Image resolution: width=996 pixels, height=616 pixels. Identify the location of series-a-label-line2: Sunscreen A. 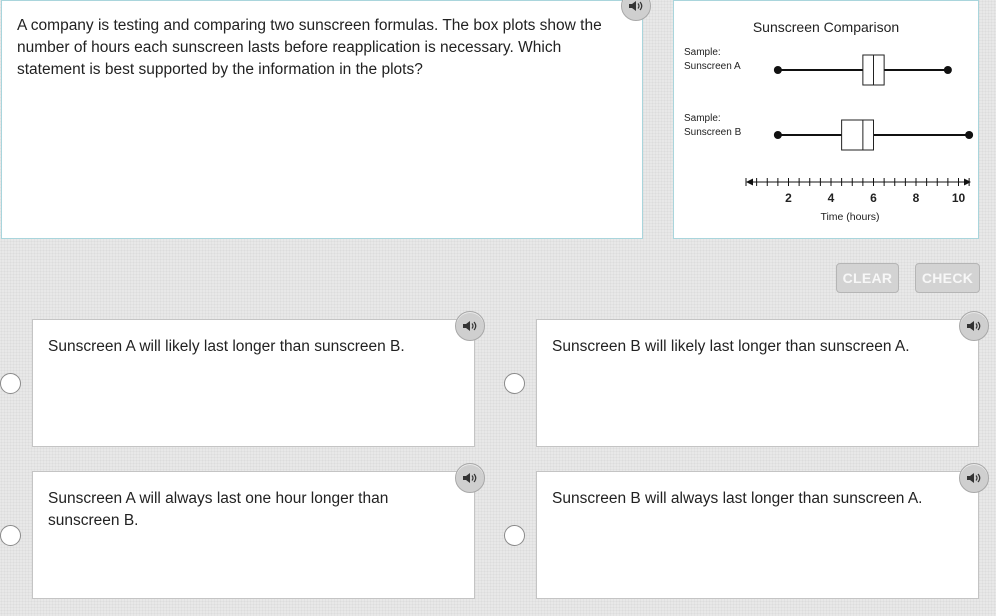
(712, 66).